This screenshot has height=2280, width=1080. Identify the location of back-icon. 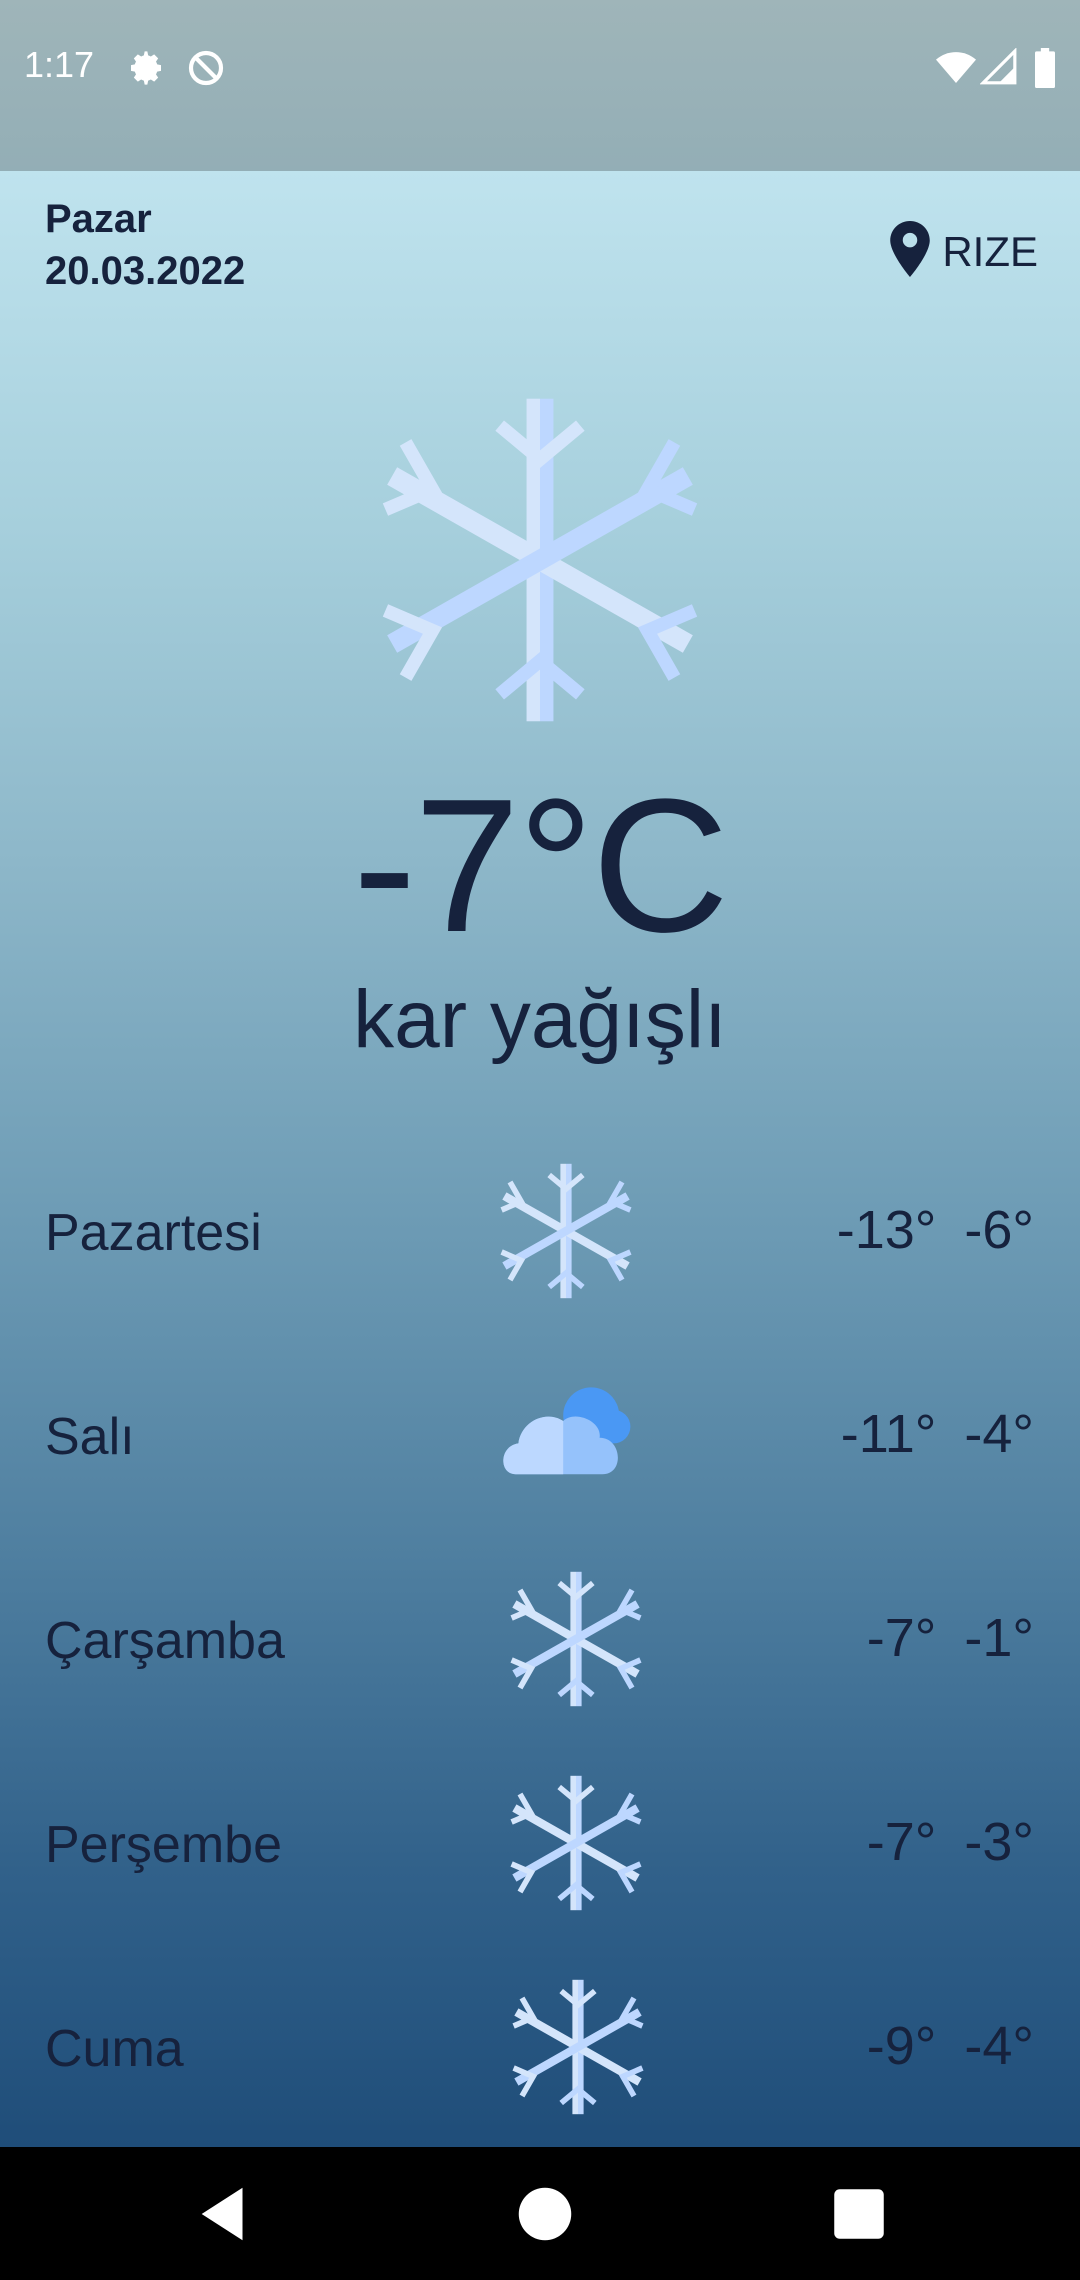
(225, 2216).